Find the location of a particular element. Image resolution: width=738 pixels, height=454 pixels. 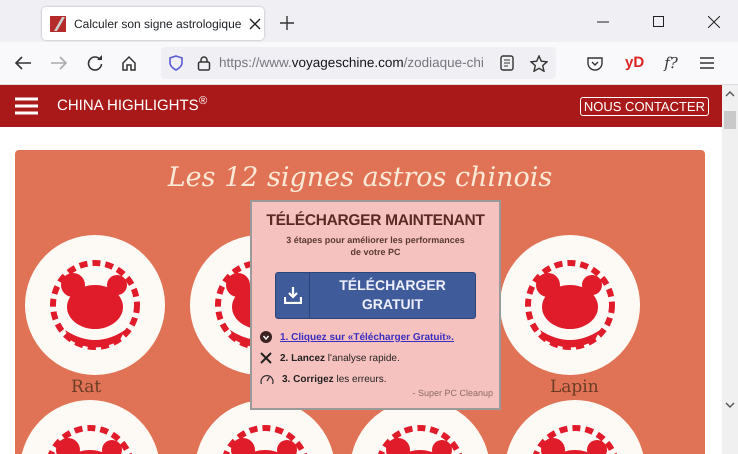

reader-view-icon is located at coordinates (507, 63).